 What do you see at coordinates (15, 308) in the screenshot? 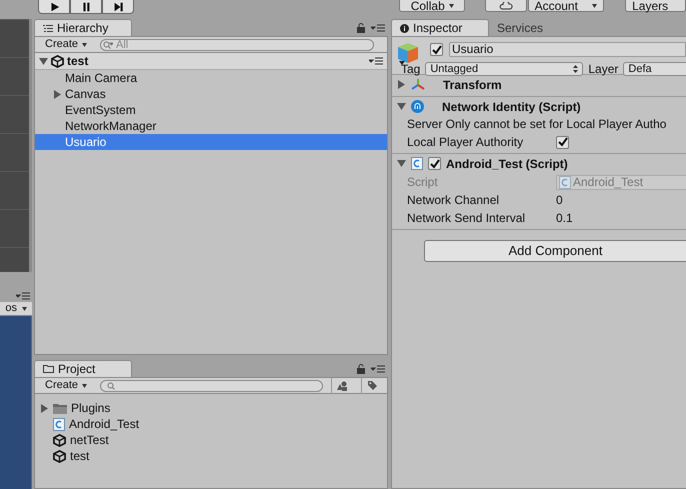
I see `dropdown: os` at bounding box center [15, 308].